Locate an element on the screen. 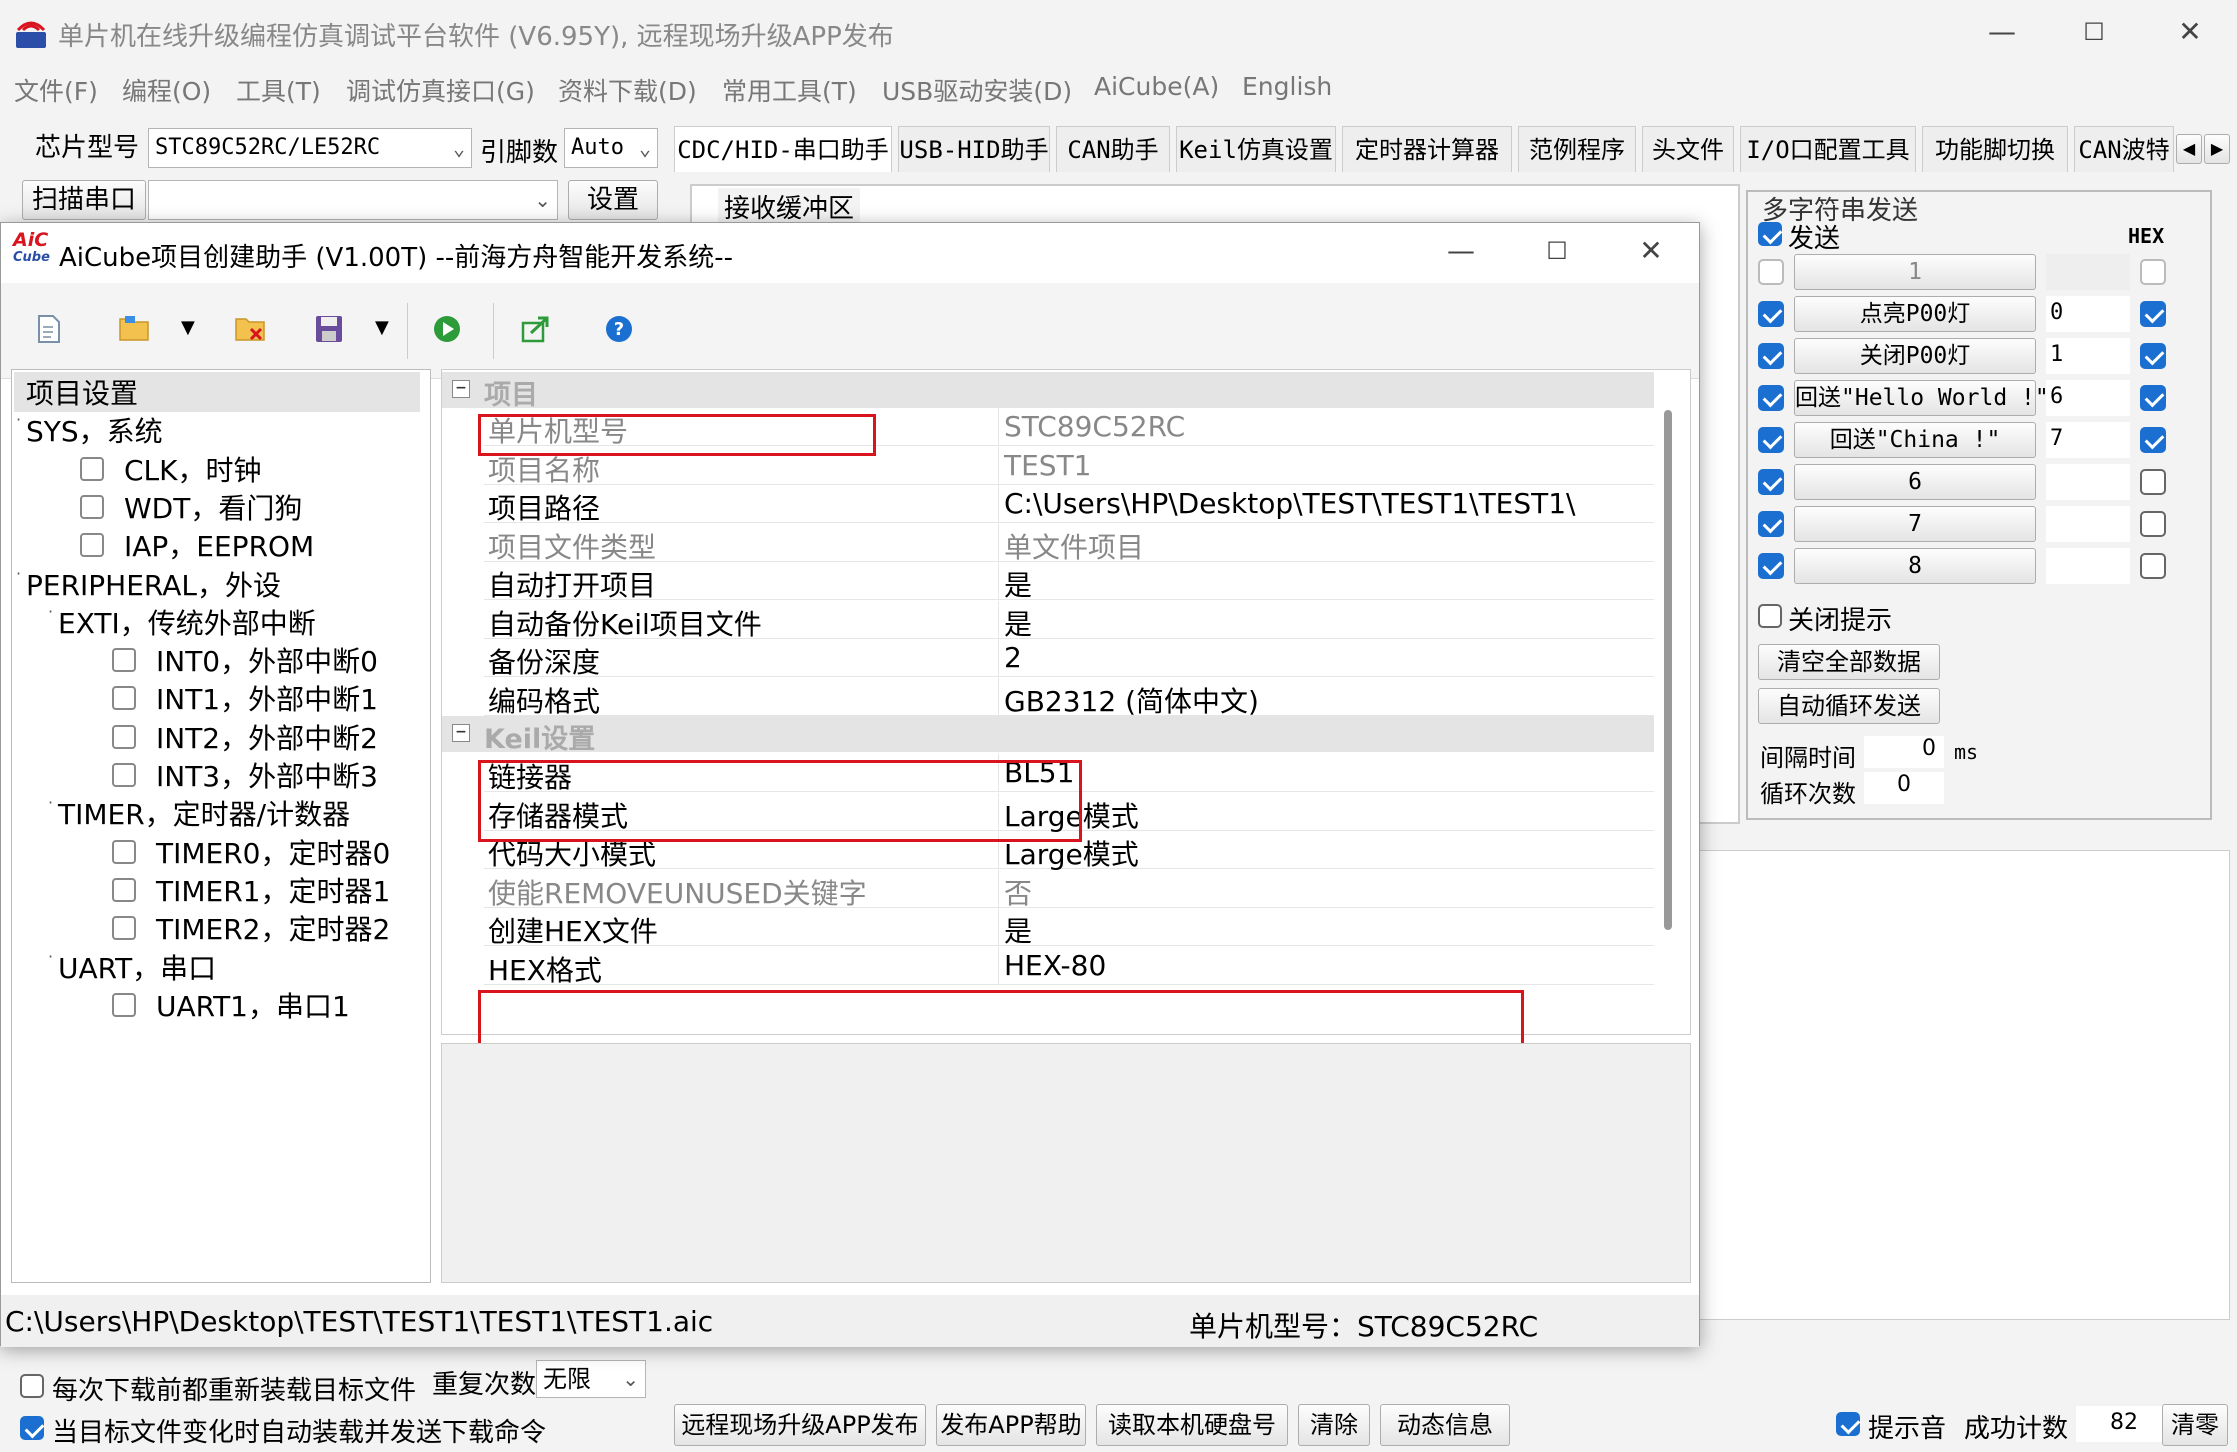 The width and height of the screenshot is (2237, 1452). send-string-button: 回送"Hello World !" is located at coordinates (1921, 398).